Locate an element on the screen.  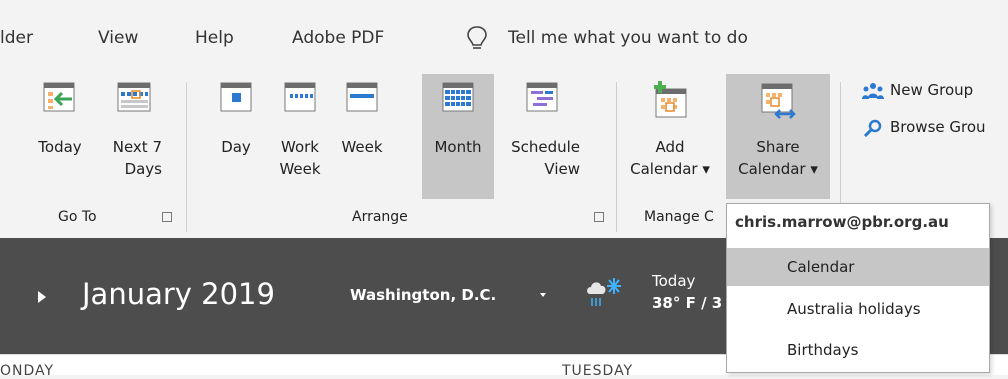
work-week-label: Work Week is located at coordinates (300, 158).